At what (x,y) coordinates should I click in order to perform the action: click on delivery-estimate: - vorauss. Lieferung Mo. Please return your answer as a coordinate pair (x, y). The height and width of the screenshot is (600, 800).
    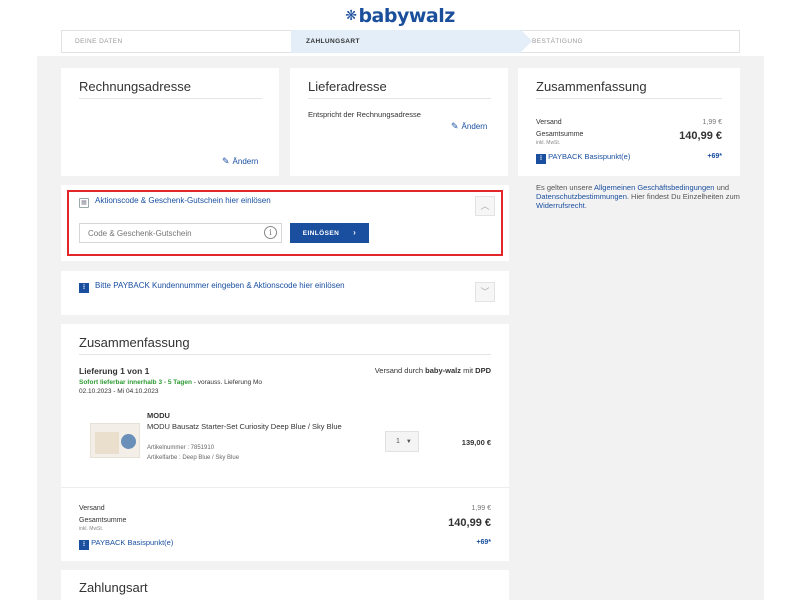
    Looking at the image, I should click on (227, 382).